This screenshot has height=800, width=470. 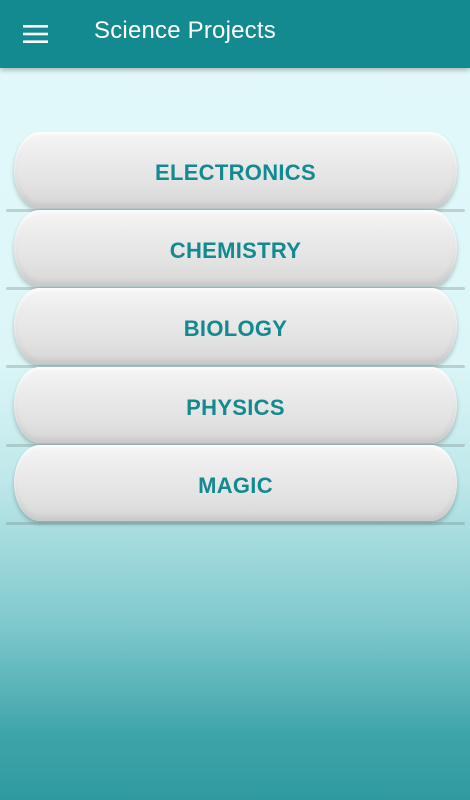 I want to click on page-title: Science Projects, so click(x=185, y=30).